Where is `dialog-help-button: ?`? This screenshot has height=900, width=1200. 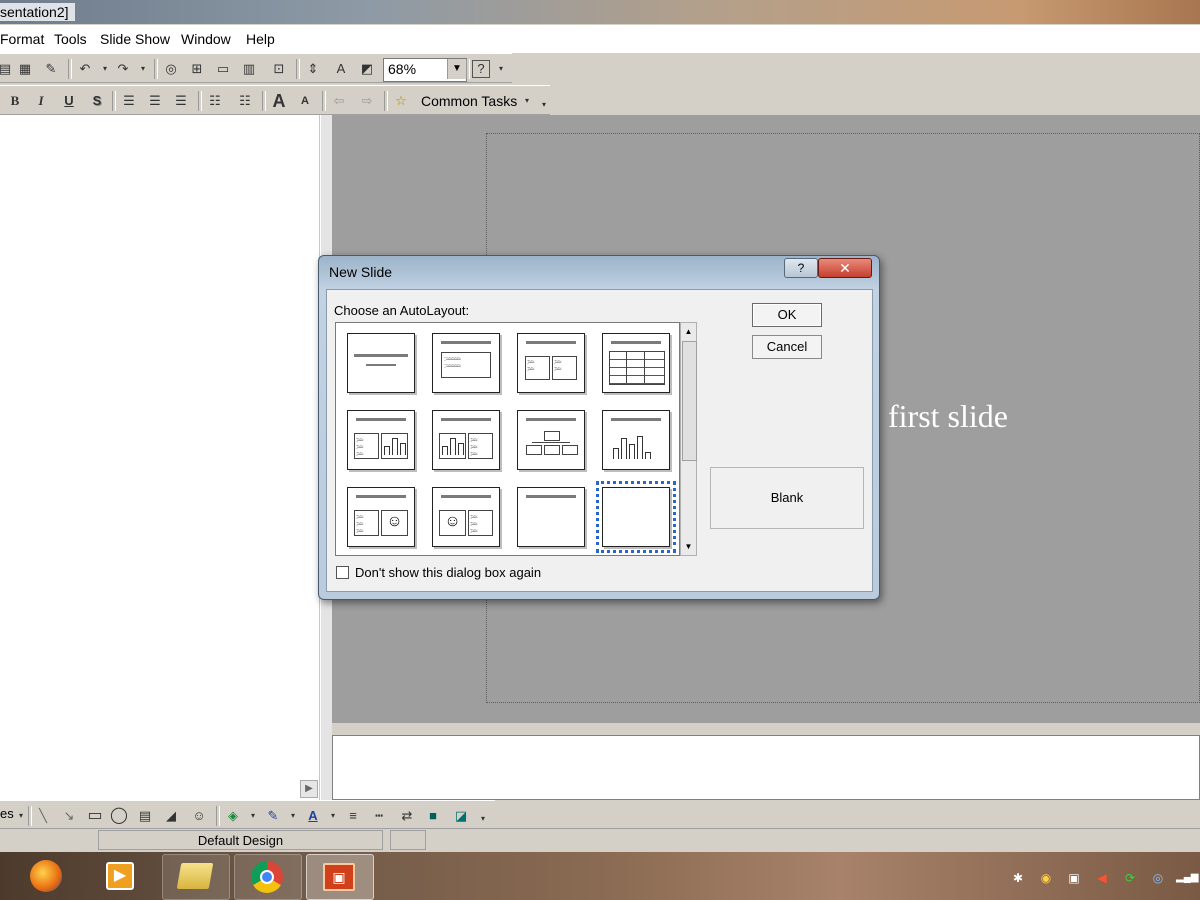
dialog-help-button: ? is located at coordinates (801, 268).